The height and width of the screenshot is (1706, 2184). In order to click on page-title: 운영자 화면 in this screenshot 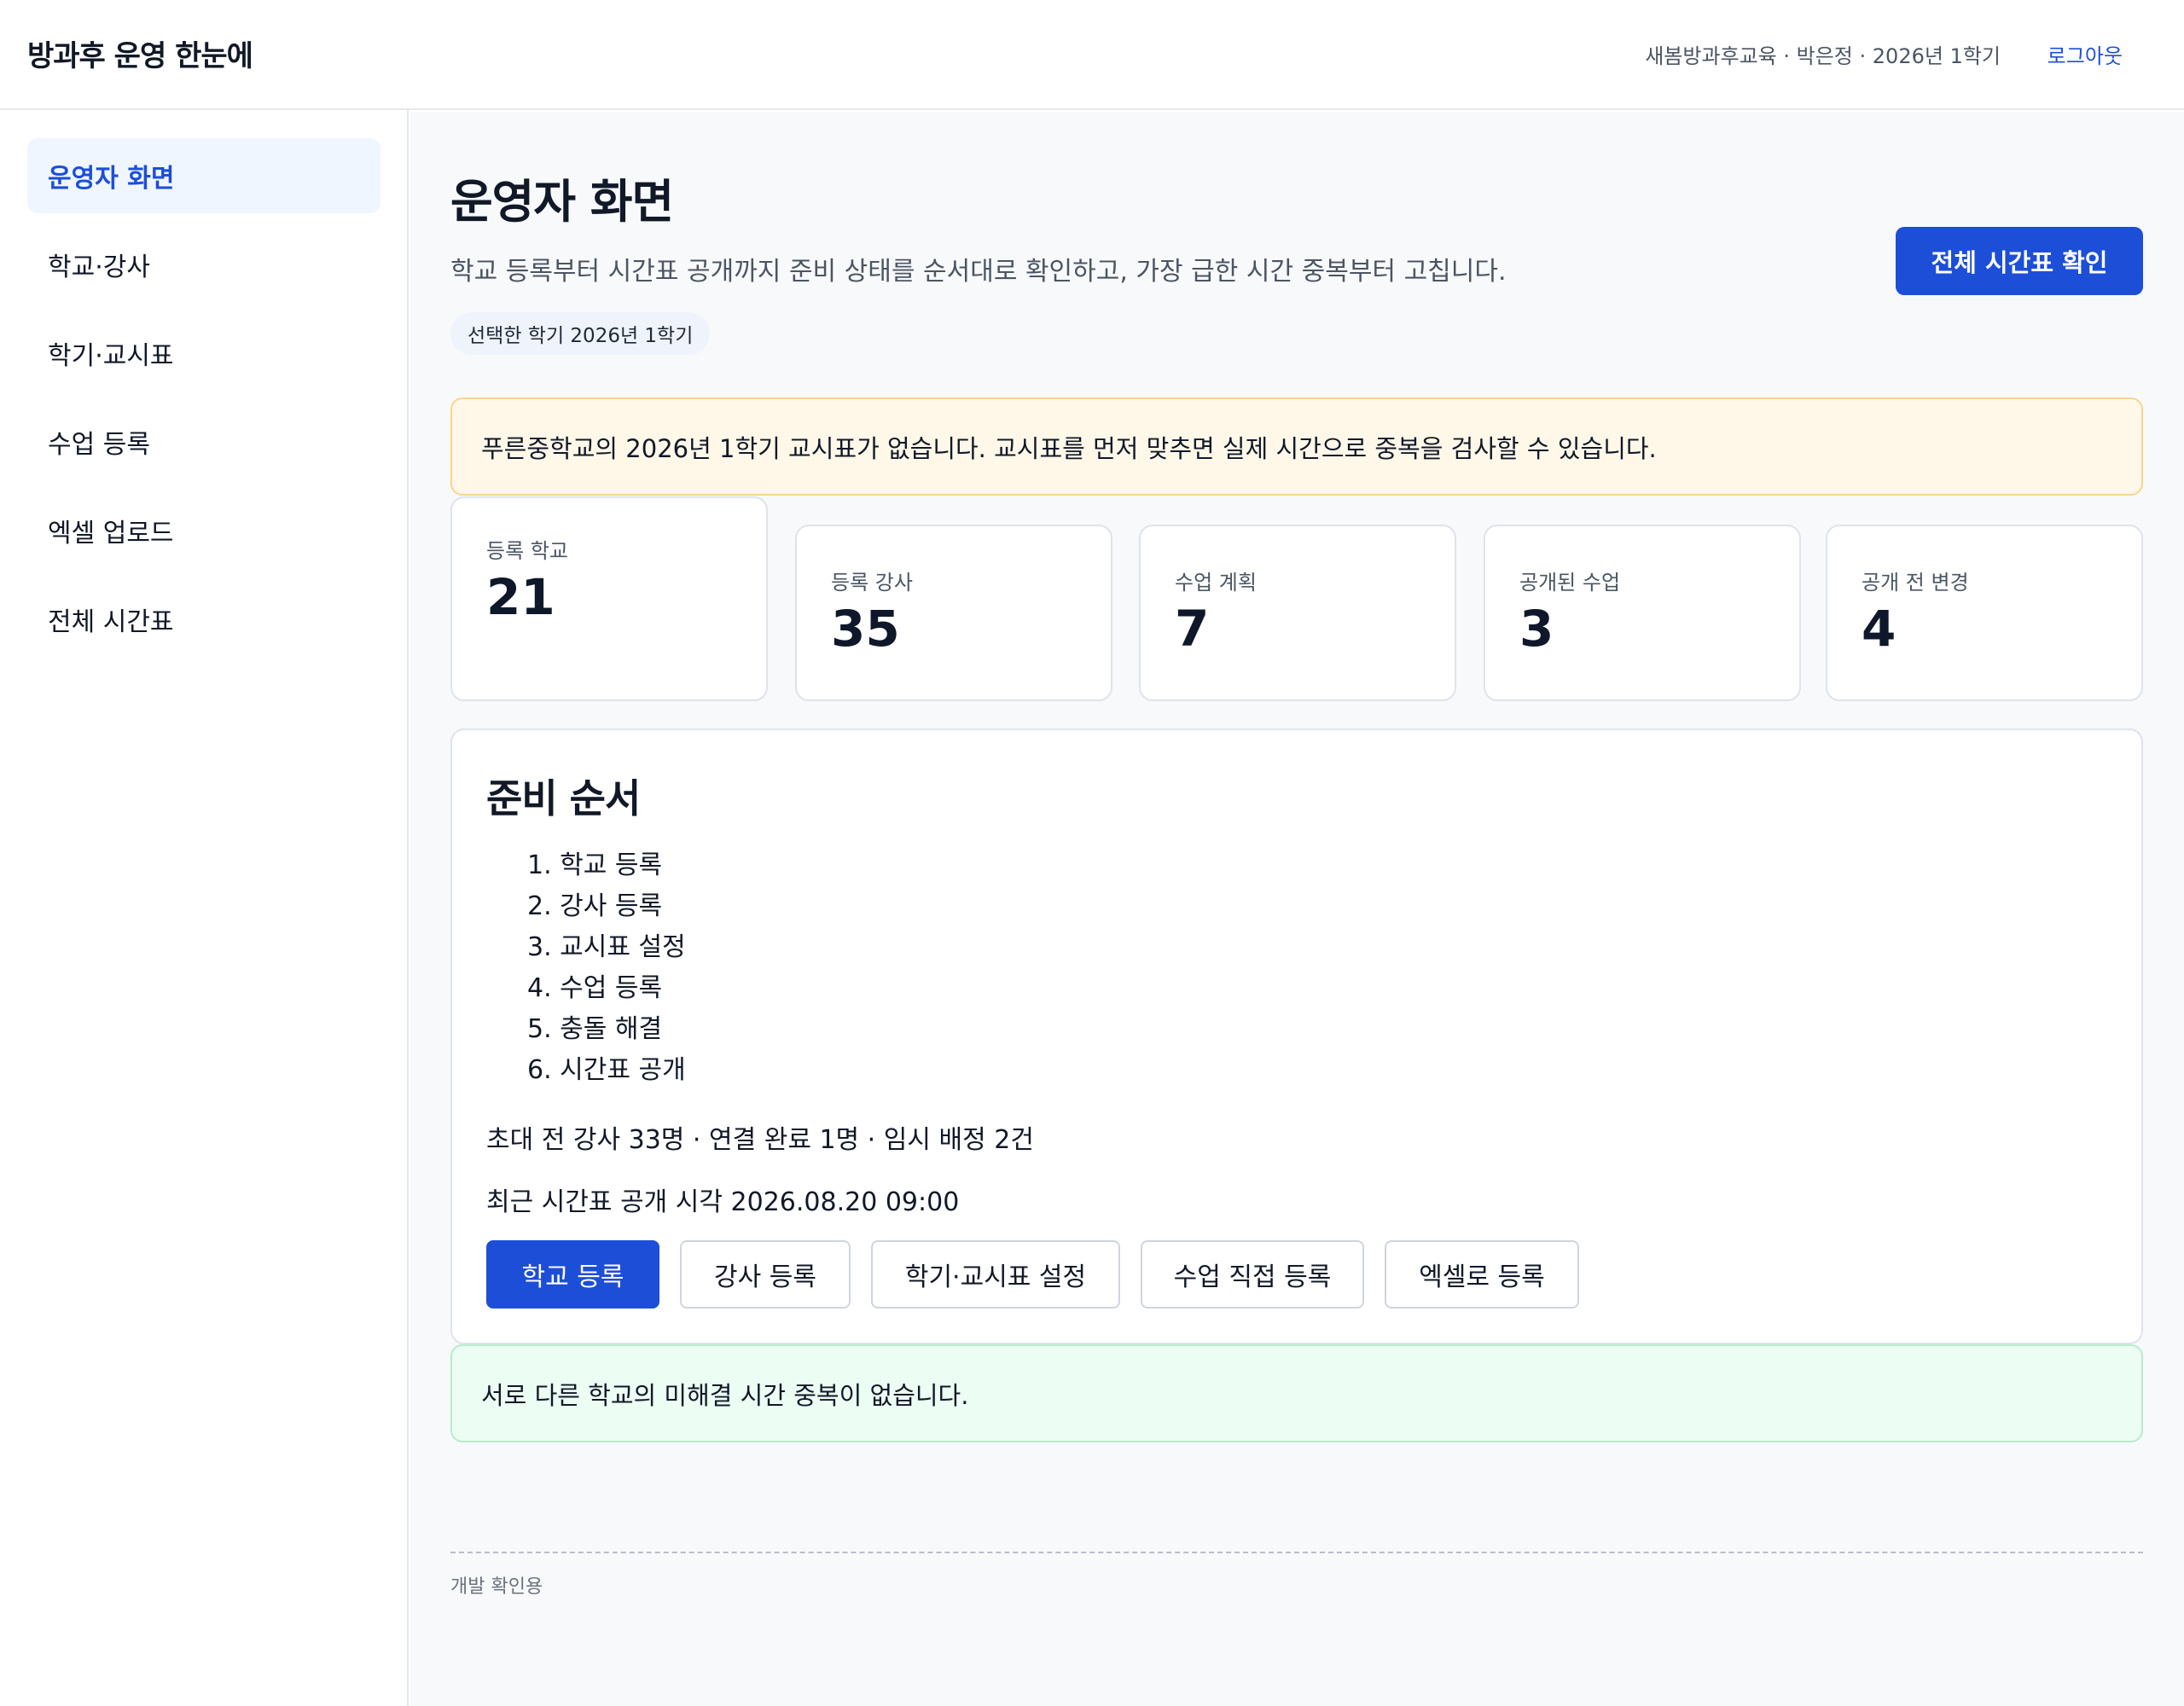, I will do `click(562, 202)`.